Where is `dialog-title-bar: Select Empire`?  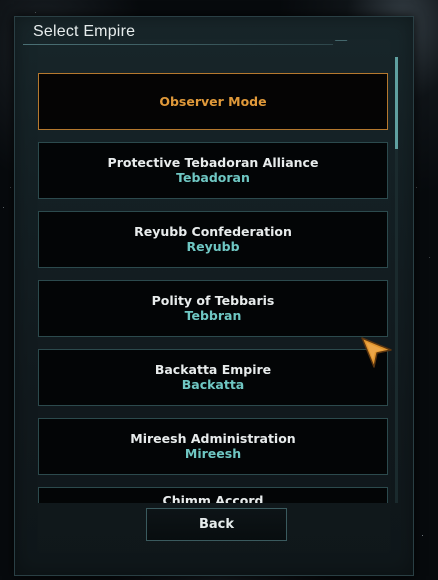 dialog-title-bar: Select Empire is located at coordinates (181, 31).